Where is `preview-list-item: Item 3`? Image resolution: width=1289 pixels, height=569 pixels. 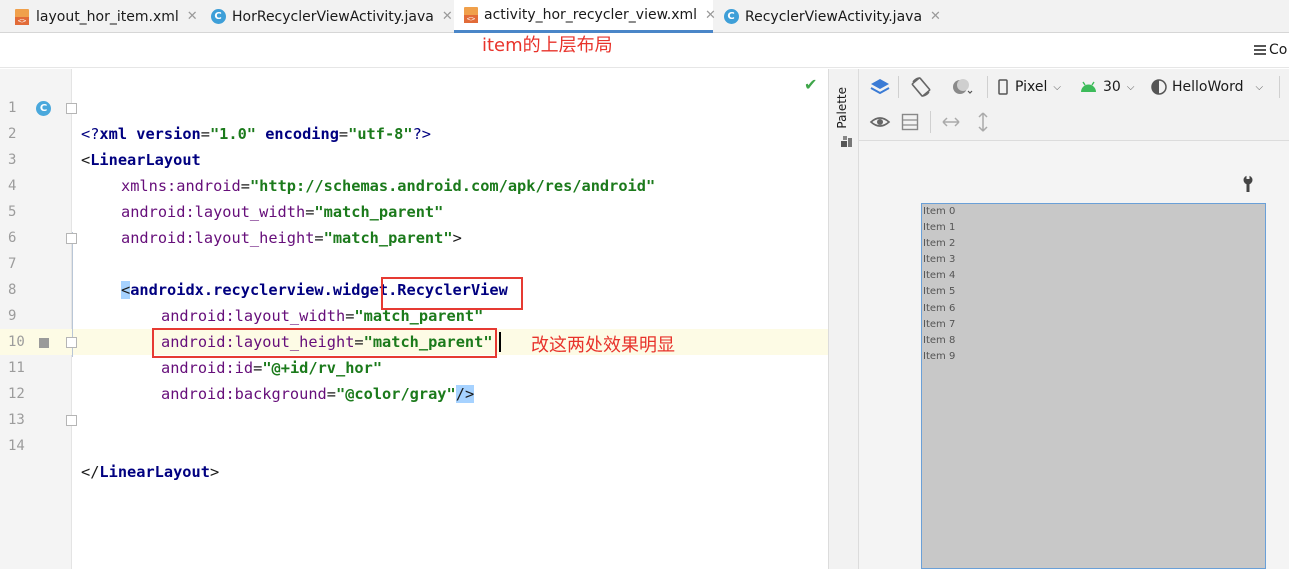
preview-list-item: Item 3 is located at coordinates (939, 260).